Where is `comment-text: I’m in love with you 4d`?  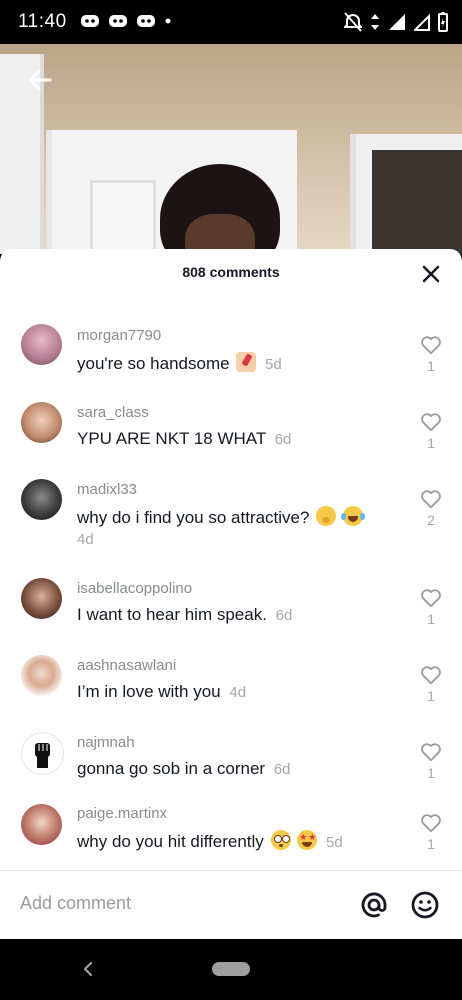
comment-text: I’m in love with you 4d is located at coordinates (161, 692).